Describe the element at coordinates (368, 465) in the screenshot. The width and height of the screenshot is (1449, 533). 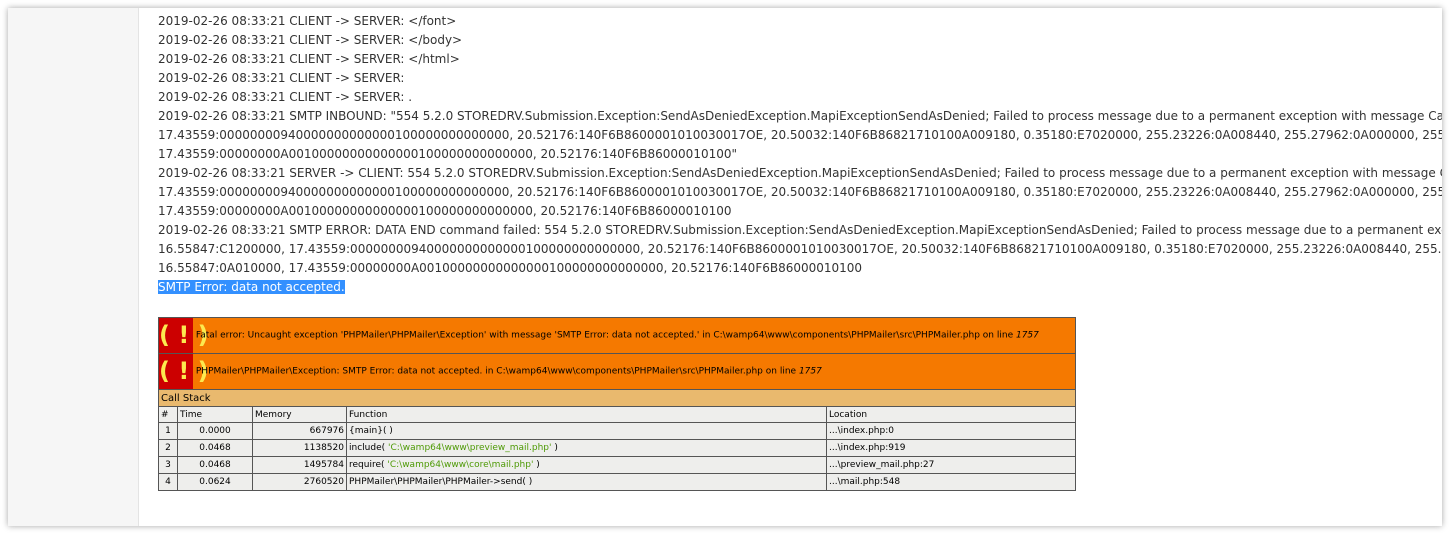
I see `function-name: require(` at that location.